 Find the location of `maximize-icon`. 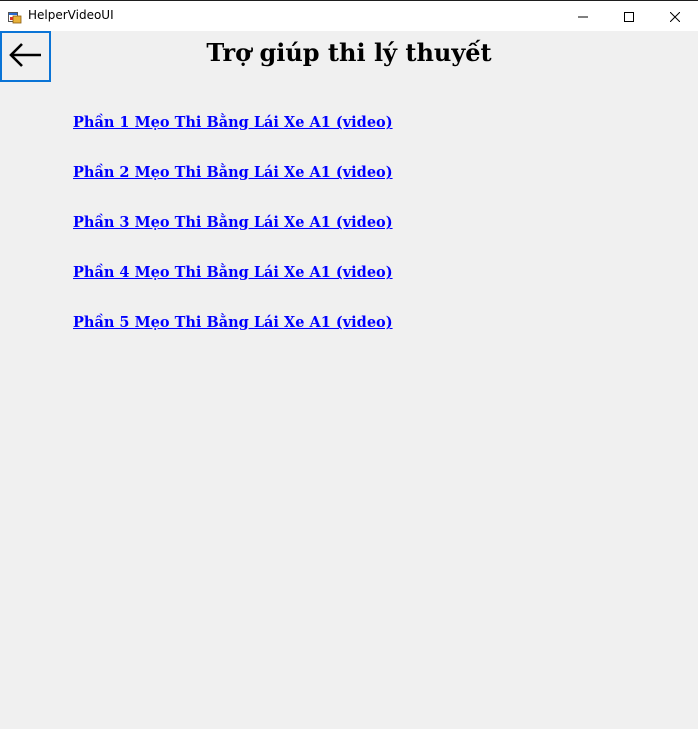

maximize-icon is located at coordinates (629, 16).